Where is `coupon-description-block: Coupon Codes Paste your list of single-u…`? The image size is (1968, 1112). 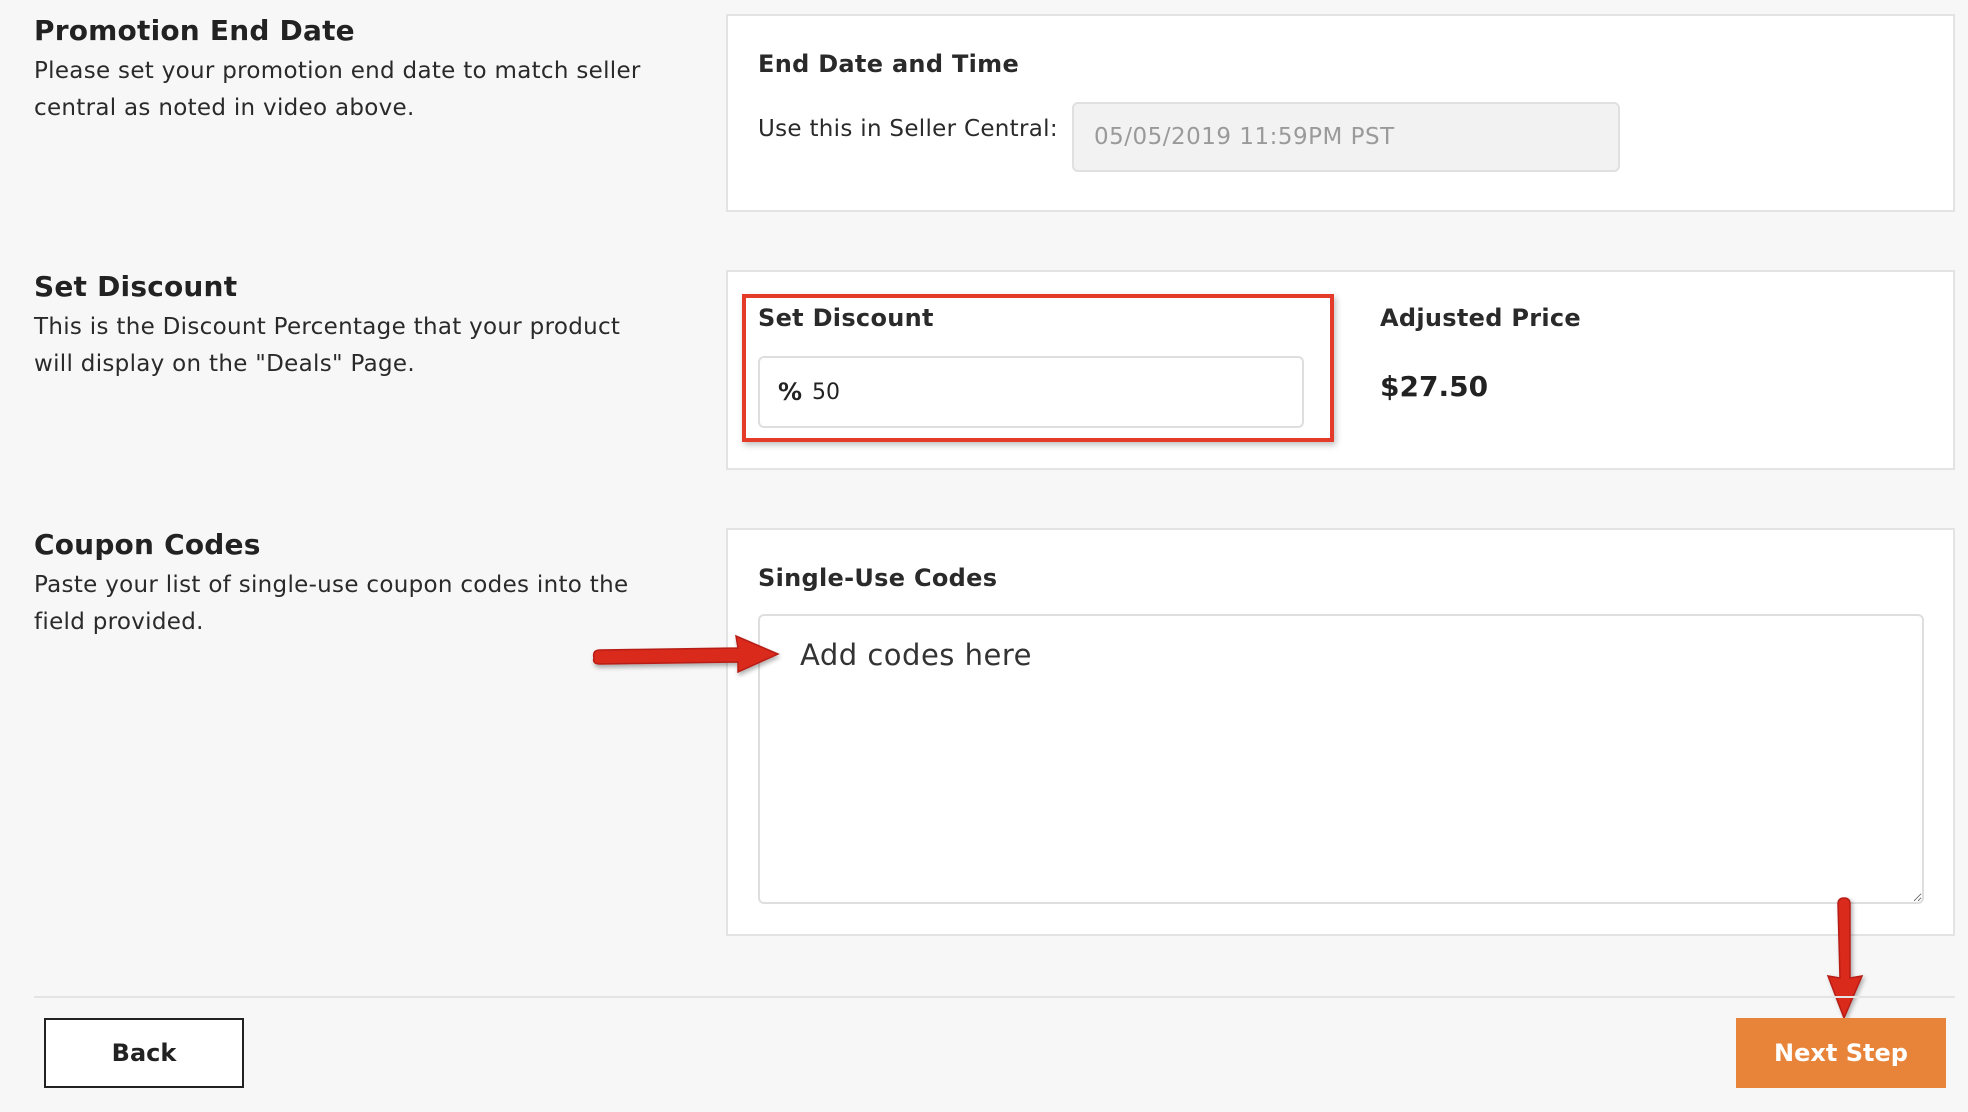
coupon-description-block: Coupon Codes Paste your list of single-u… is located at coordinates (354, 584).